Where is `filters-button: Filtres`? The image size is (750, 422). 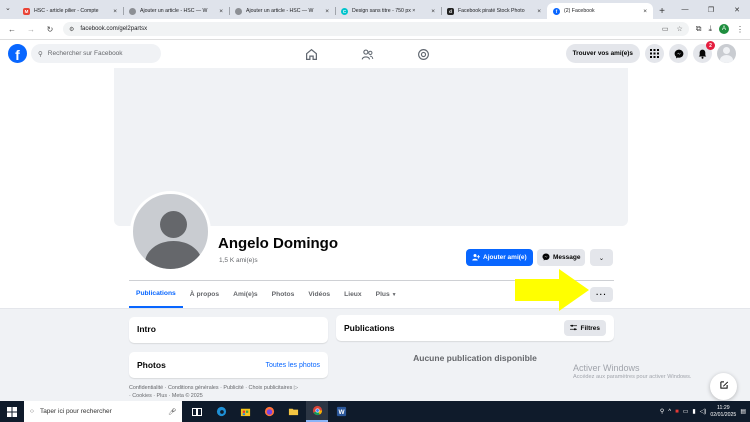
filters-button: Filtres is located at coordinates (585, 328).